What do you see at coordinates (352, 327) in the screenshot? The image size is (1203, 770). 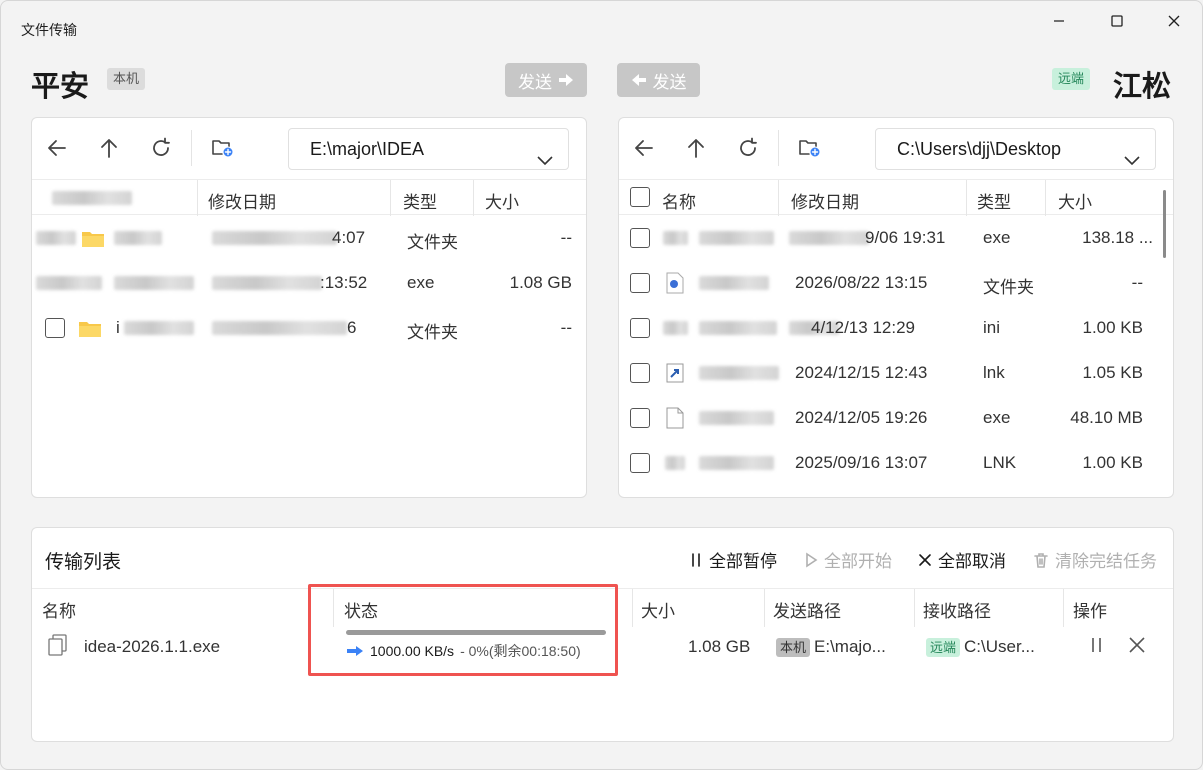 I see `row-date: 6` at bounding box center [352, 327].